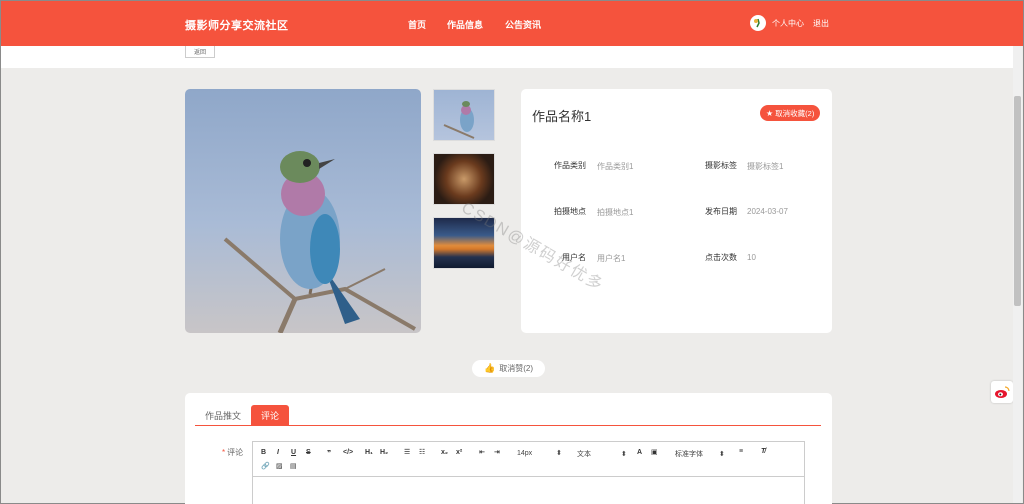 The image size is (1024, 504). I want to click on user-area: 个人中心 退出, so click(794, 23).